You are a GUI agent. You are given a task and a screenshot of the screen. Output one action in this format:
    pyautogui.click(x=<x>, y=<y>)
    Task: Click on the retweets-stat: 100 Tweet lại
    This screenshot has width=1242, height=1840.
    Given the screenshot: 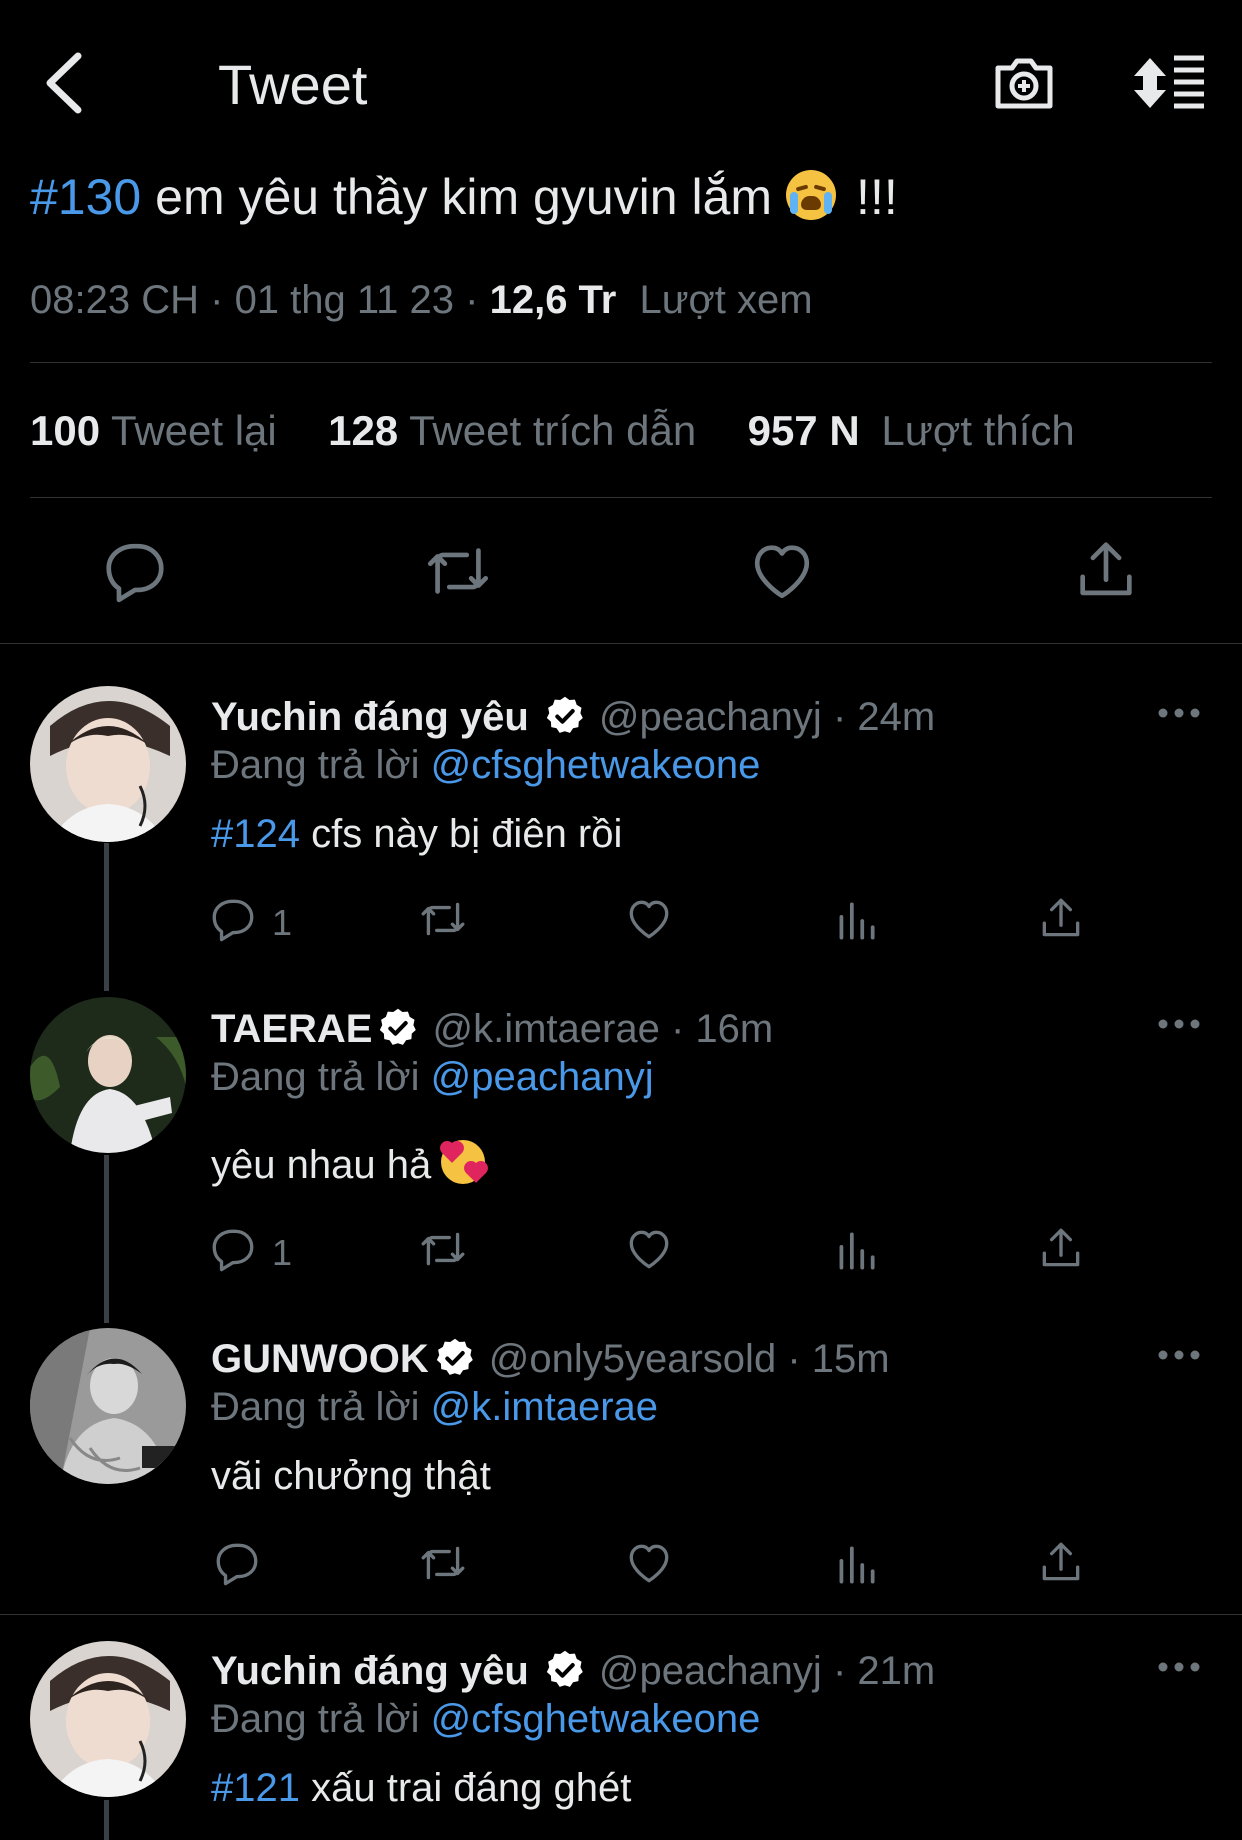 What is the action you would take?
    pyautogui.click(x=153, y=430)
    